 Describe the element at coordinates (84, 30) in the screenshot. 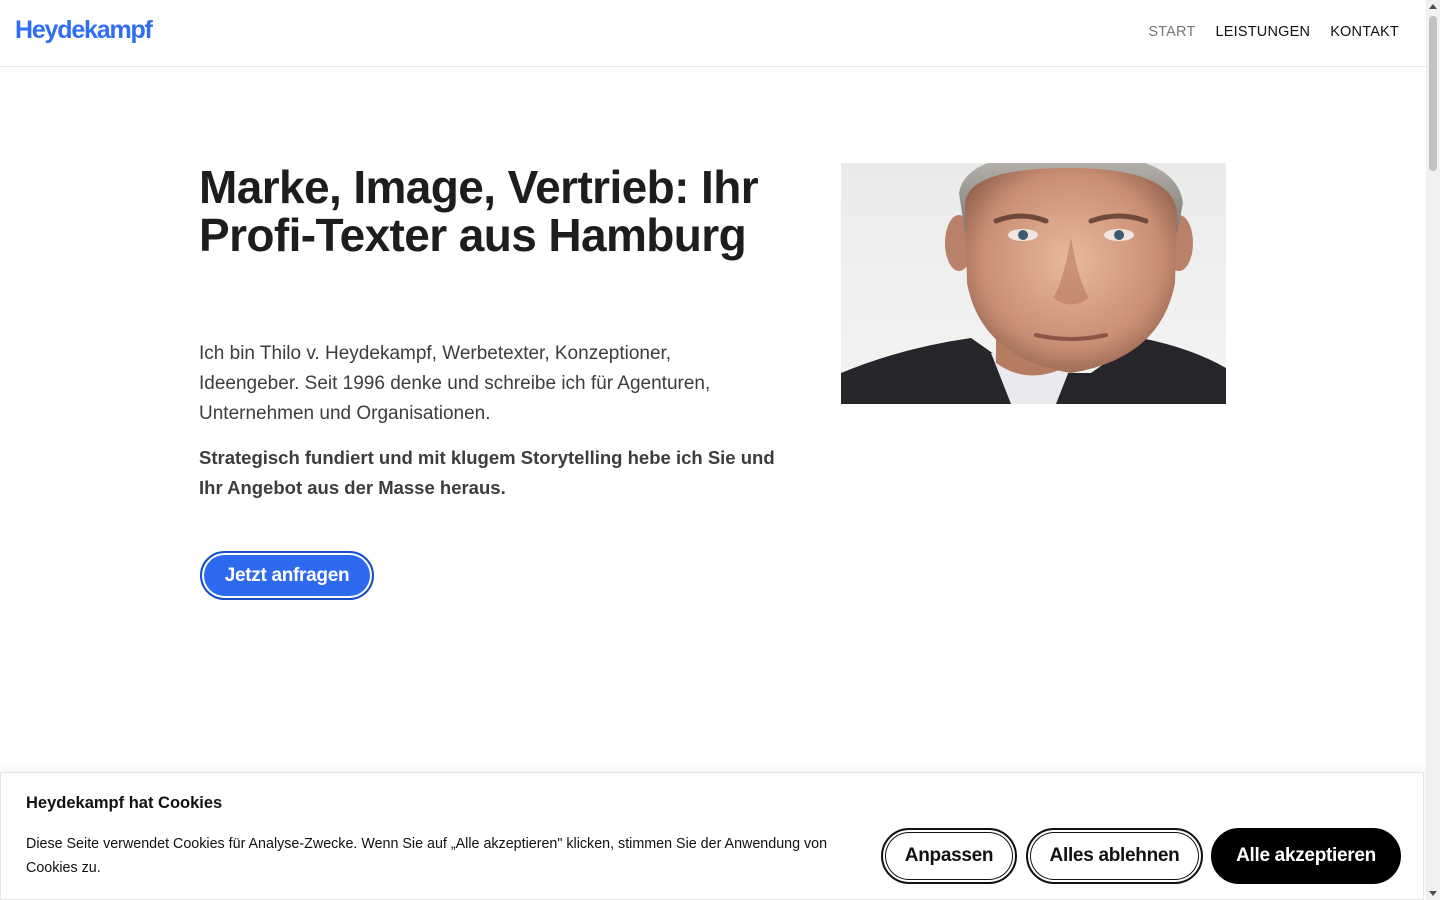

I see `site-logo: Heydekampf` at that location.